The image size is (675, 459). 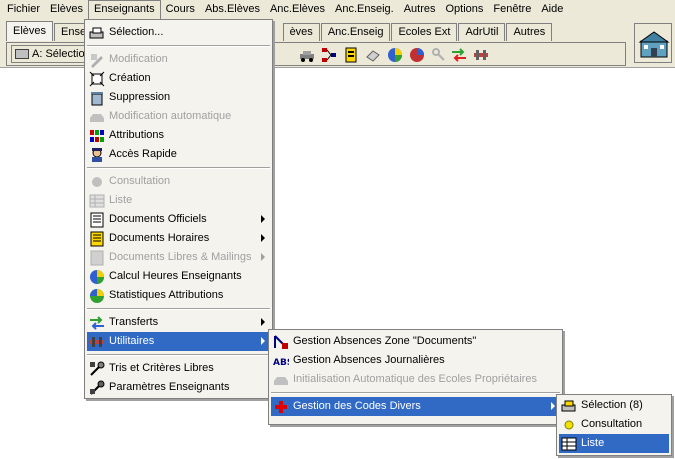 What do you see at coordinates (97, 79) in the screenshot?
I see `creation-icon` at bounding box center [97, 79].